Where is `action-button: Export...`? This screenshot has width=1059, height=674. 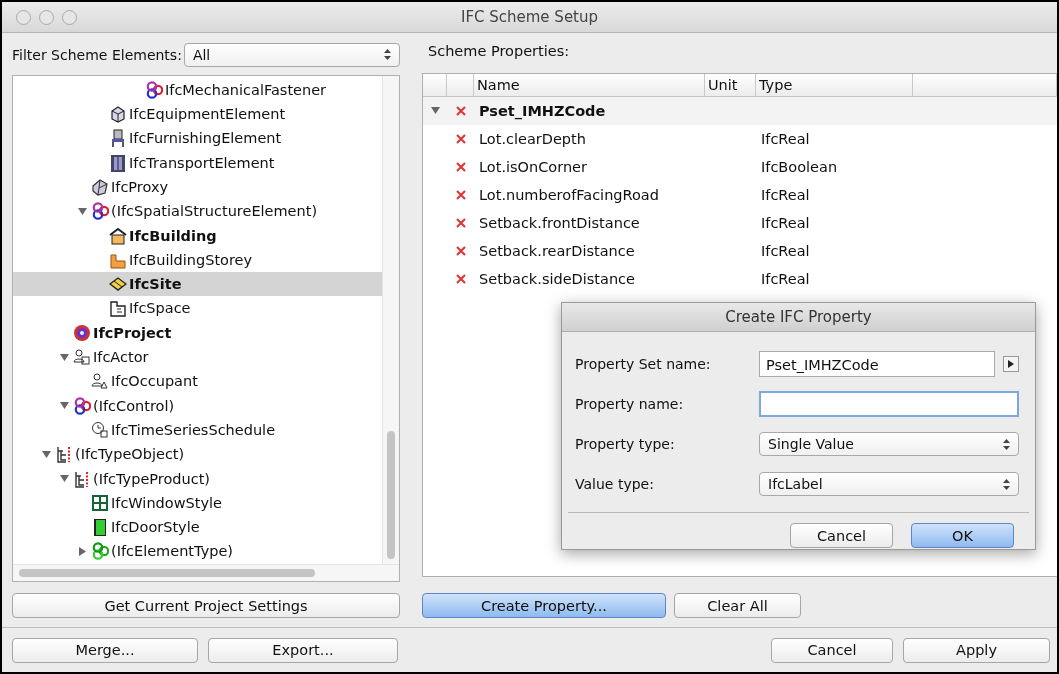
action-button: Export... is located at coordinates (303, 650).